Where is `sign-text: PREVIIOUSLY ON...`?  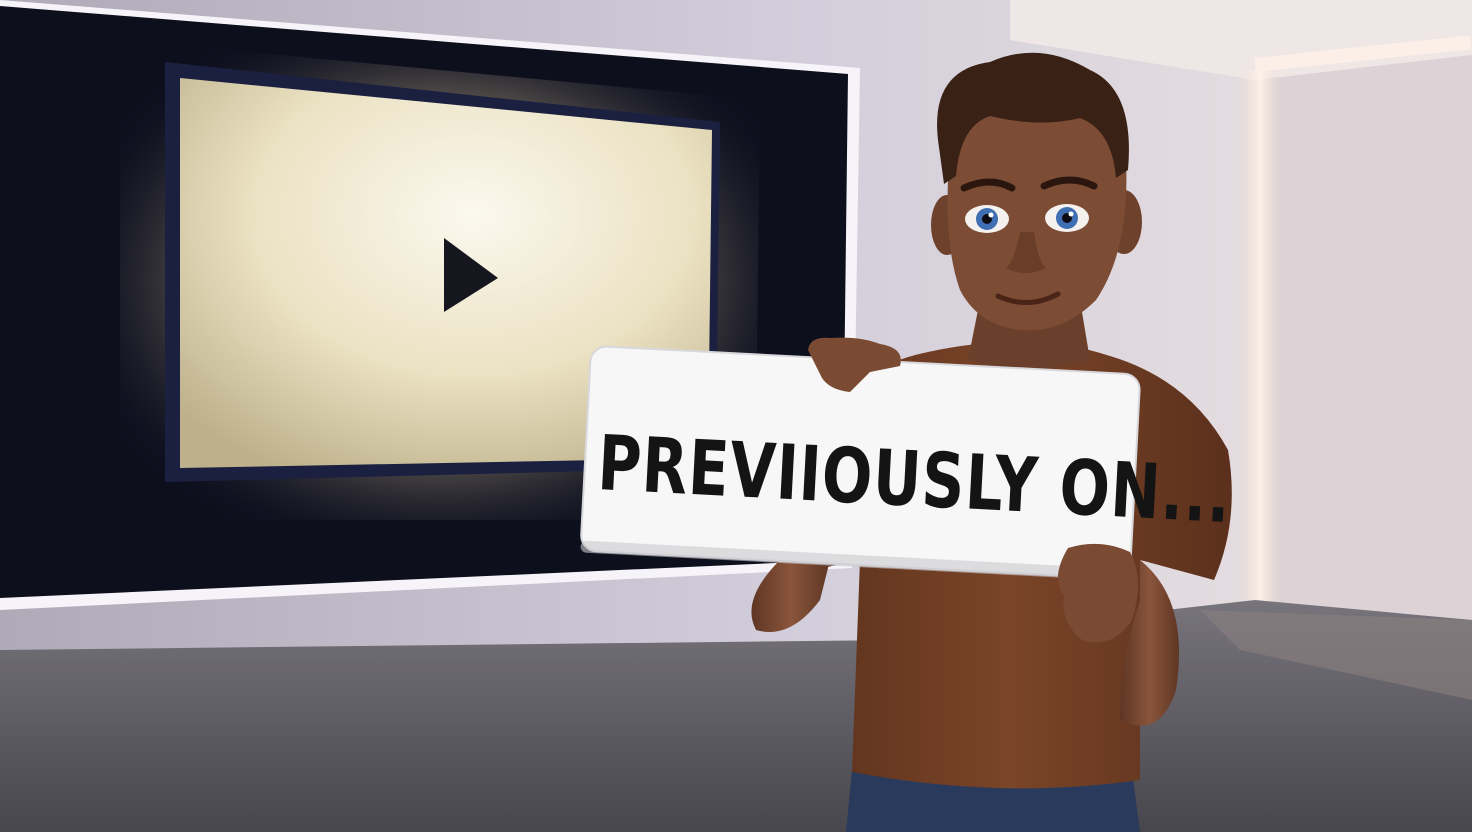 sign-text: PREVIIOUSLY ON... is located at coordinates (914, 479).